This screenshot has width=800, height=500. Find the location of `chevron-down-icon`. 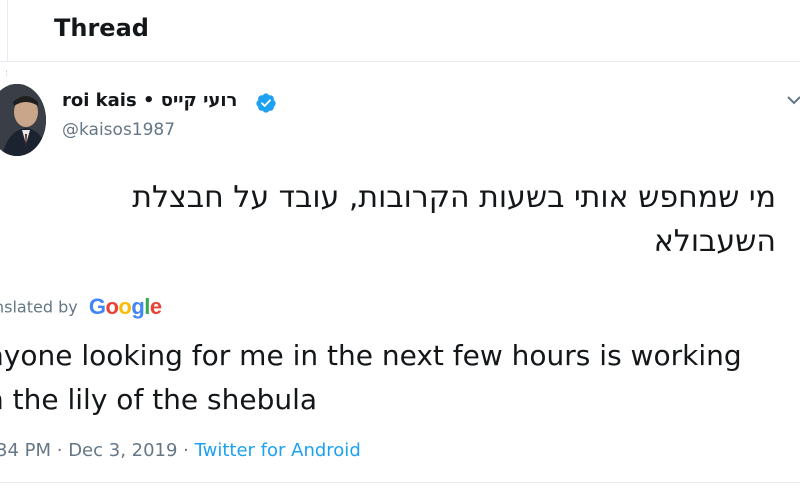

chevron-down-icon is located at coordinates (793, 100).